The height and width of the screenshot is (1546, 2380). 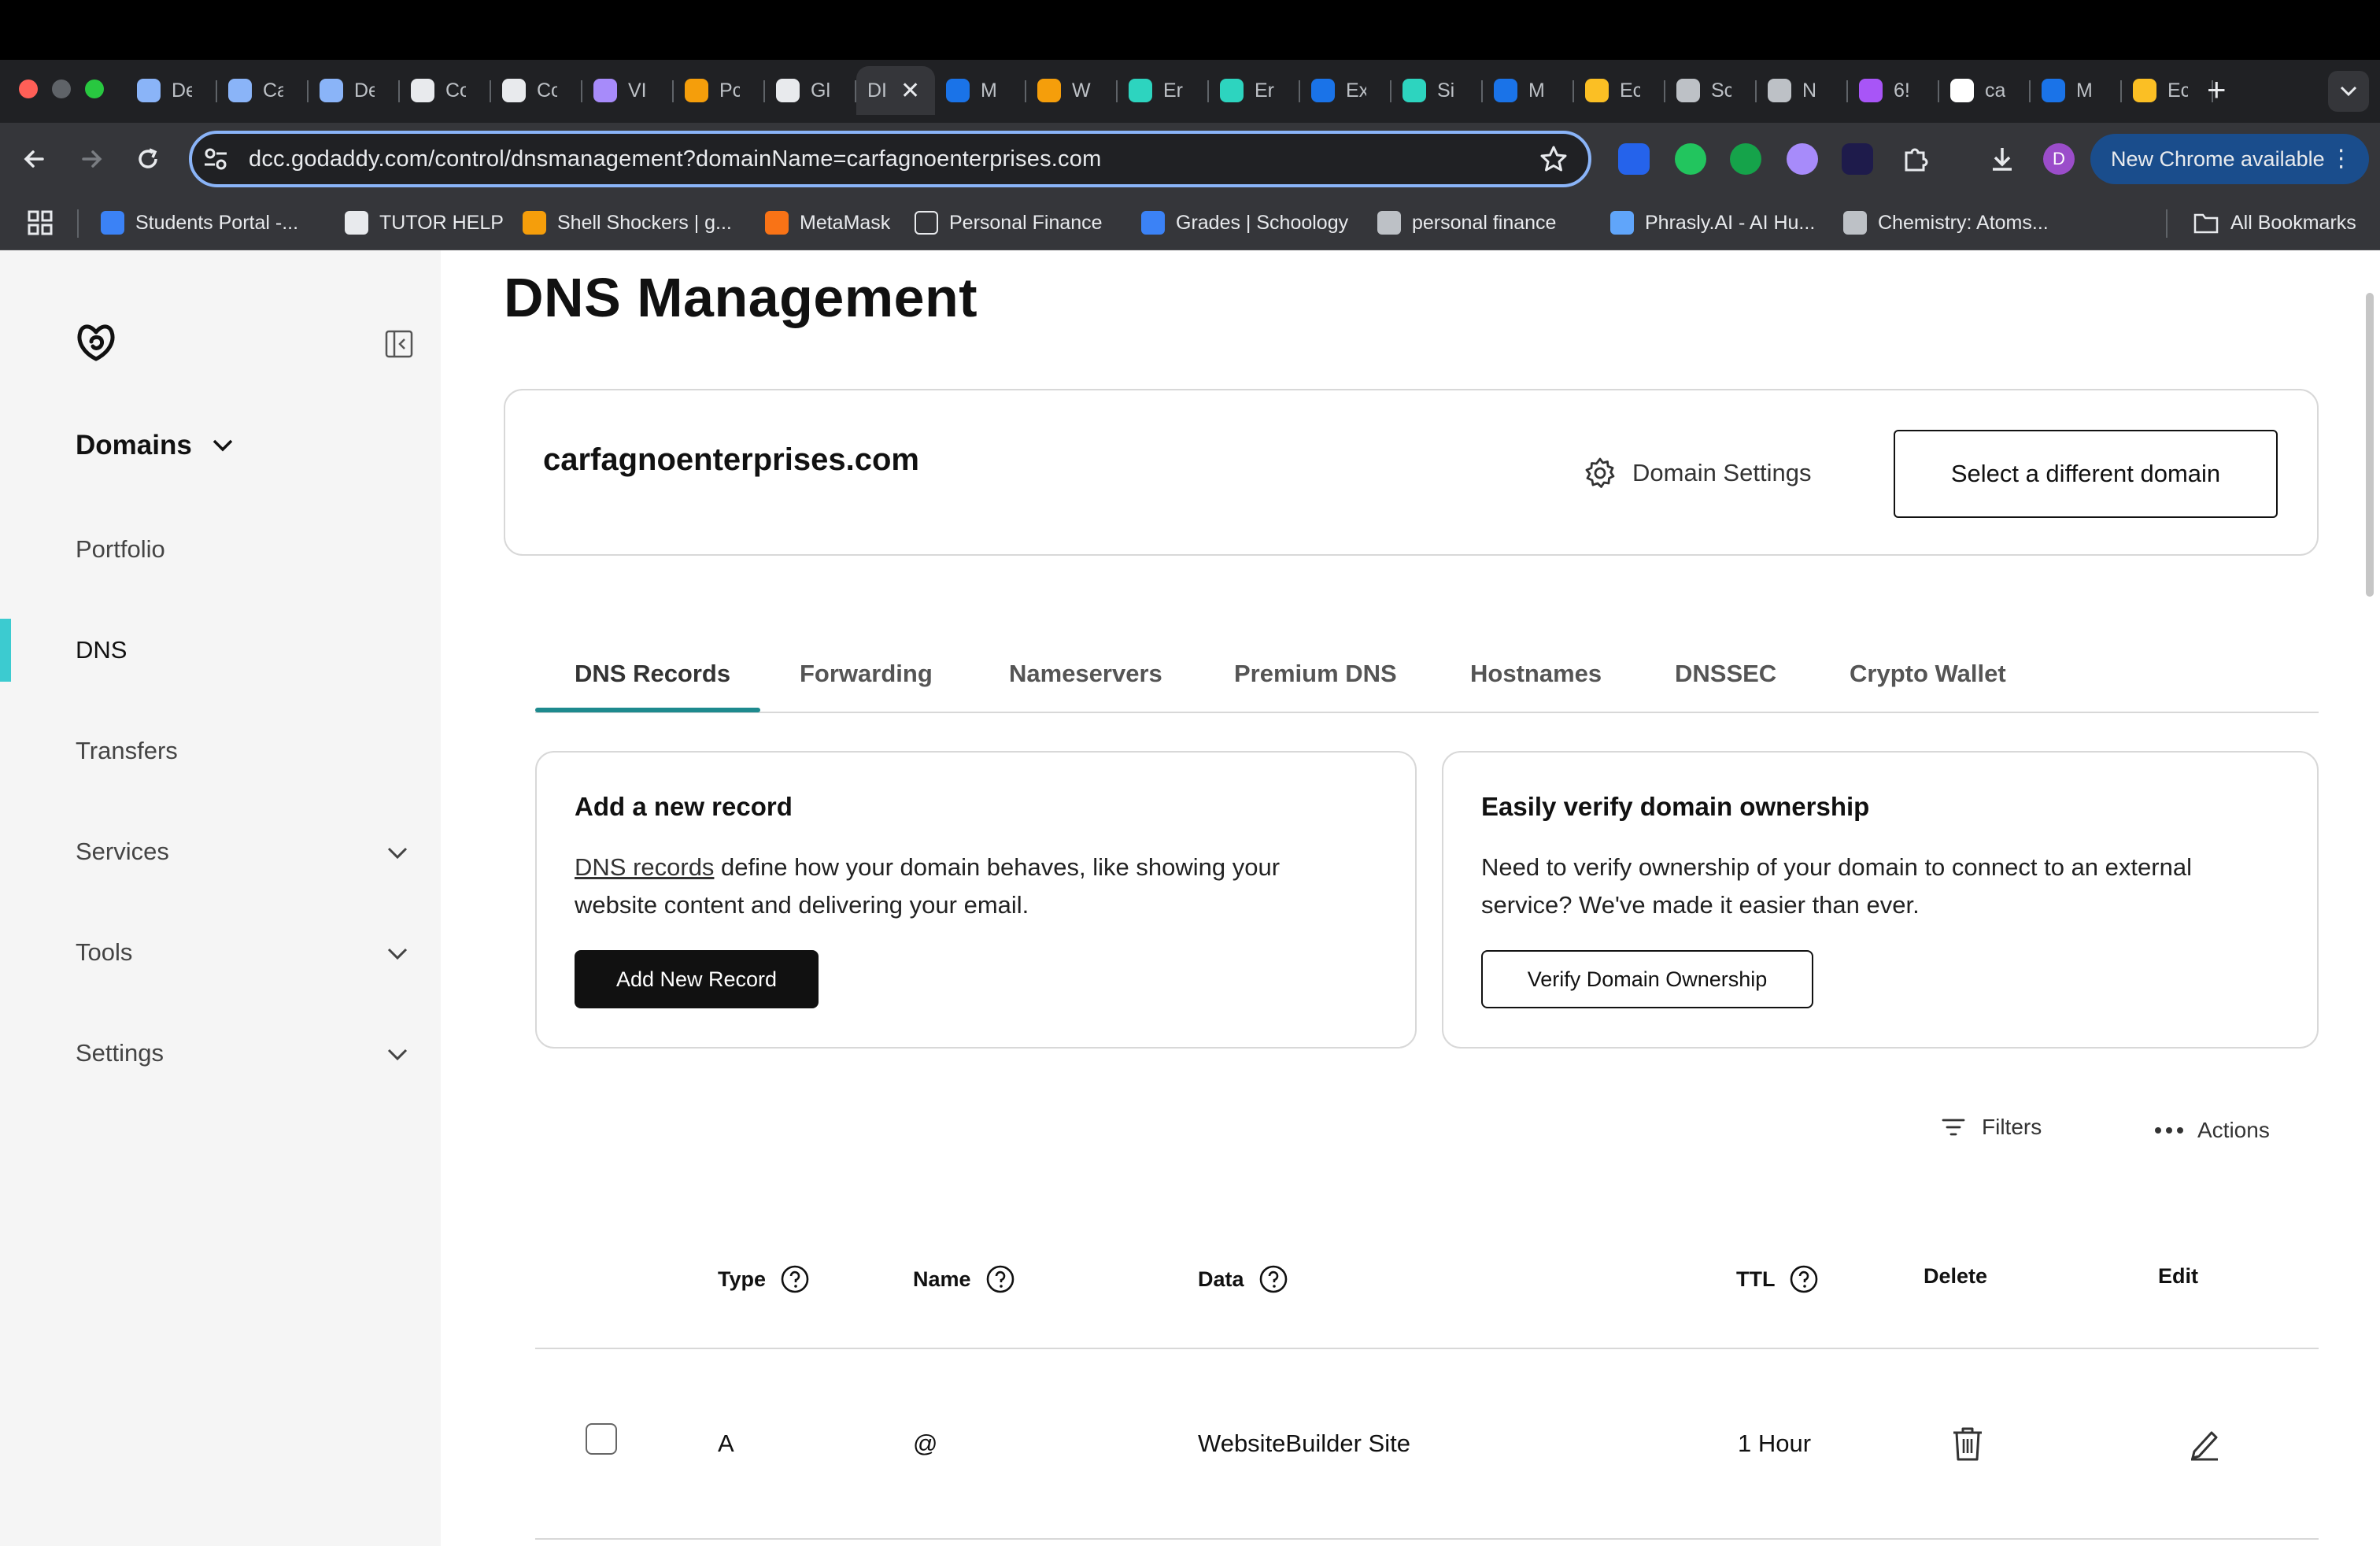 What do you see at coordinates (1072, 90) in the screenshot?
I see `browser-tab: W` at bounding box center [1072, 90].